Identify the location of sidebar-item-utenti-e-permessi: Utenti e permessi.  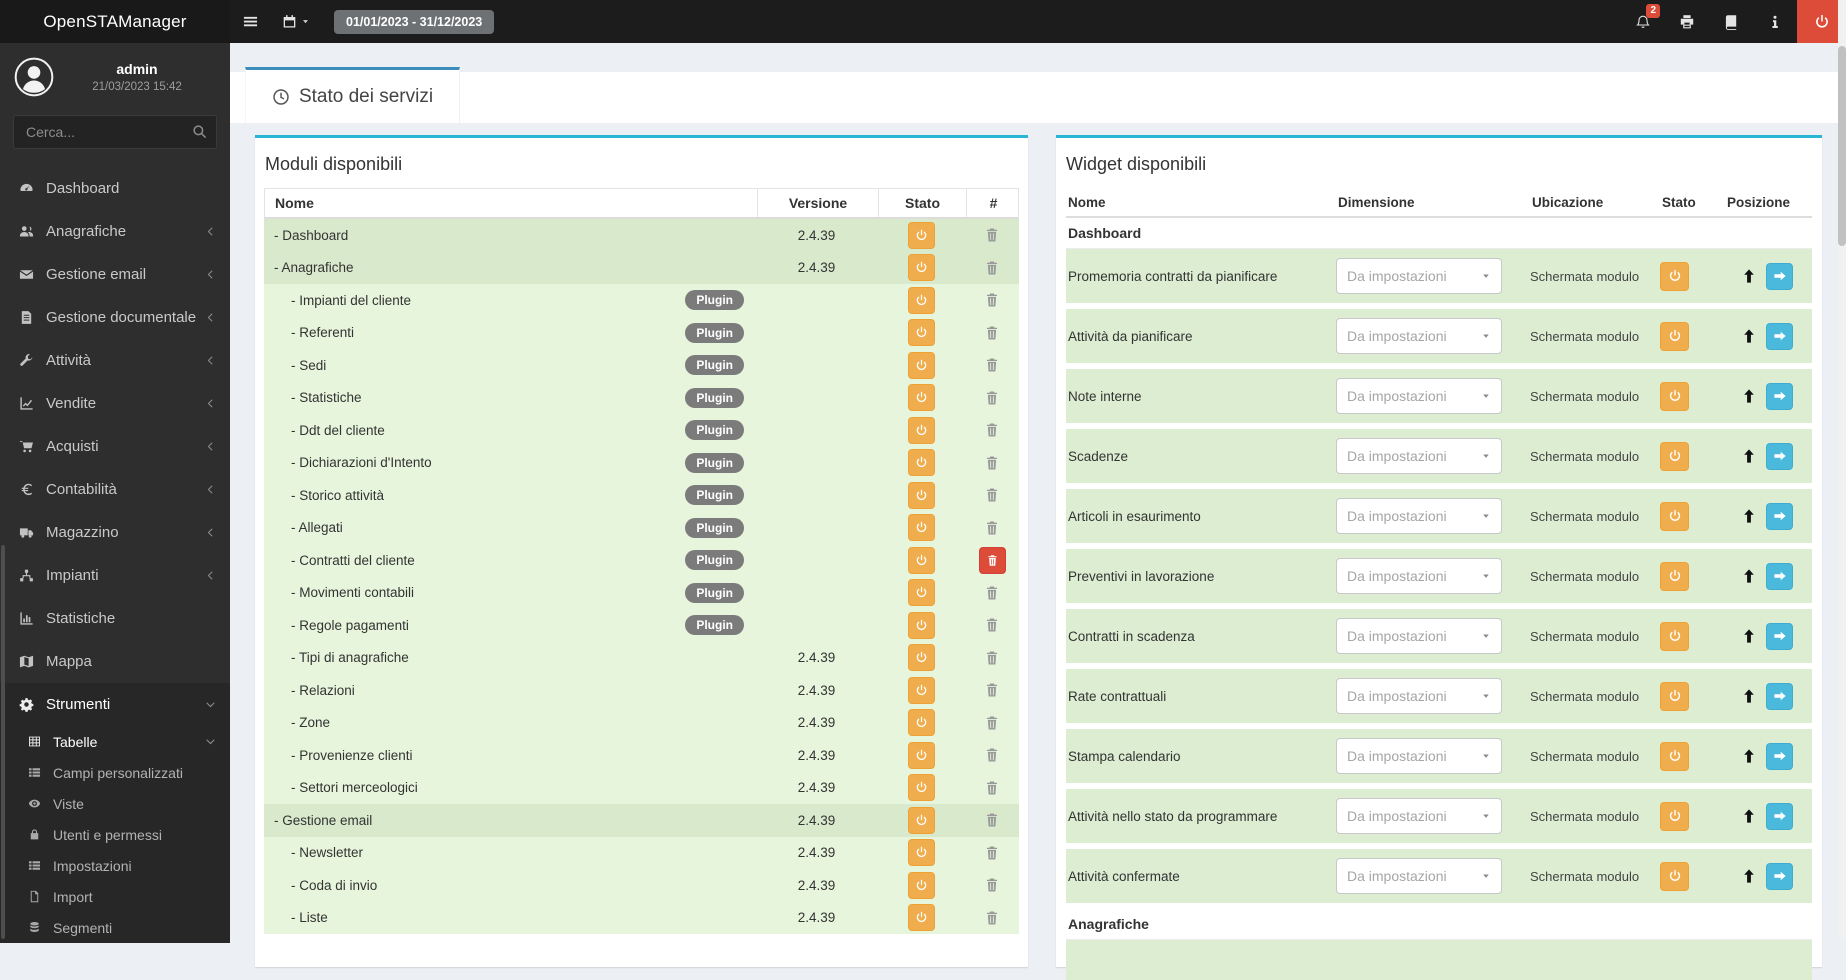
(115, 834).